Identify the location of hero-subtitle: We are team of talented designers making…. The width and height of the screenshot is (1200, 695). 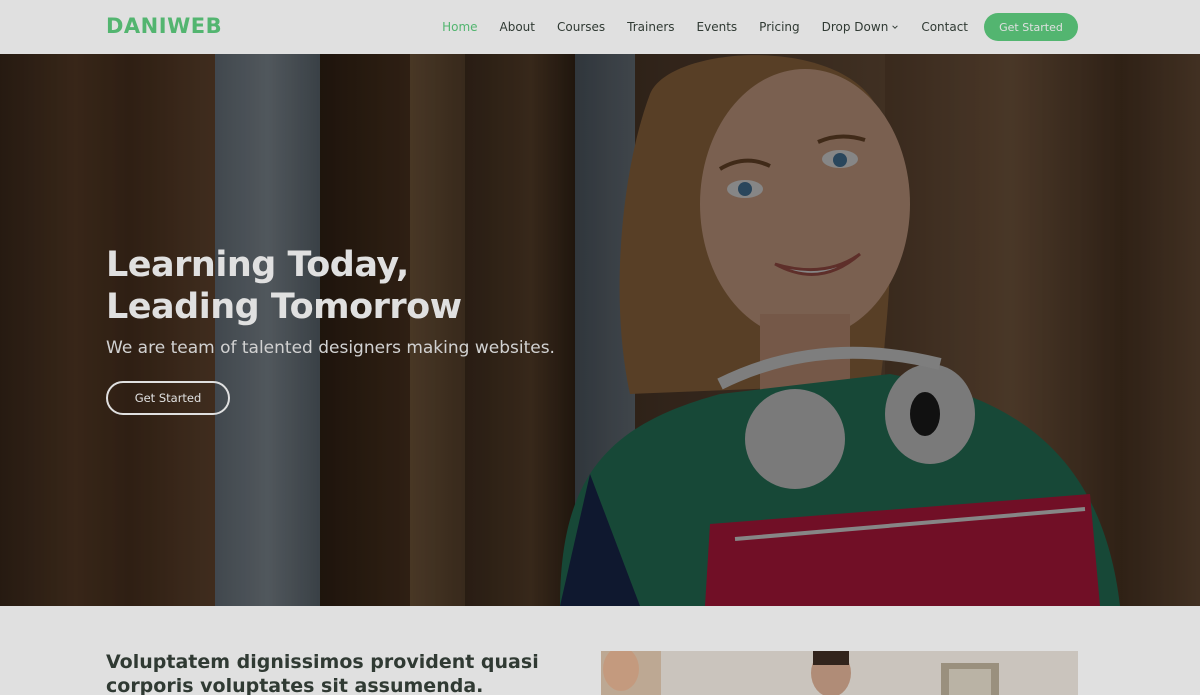
(330, 348).